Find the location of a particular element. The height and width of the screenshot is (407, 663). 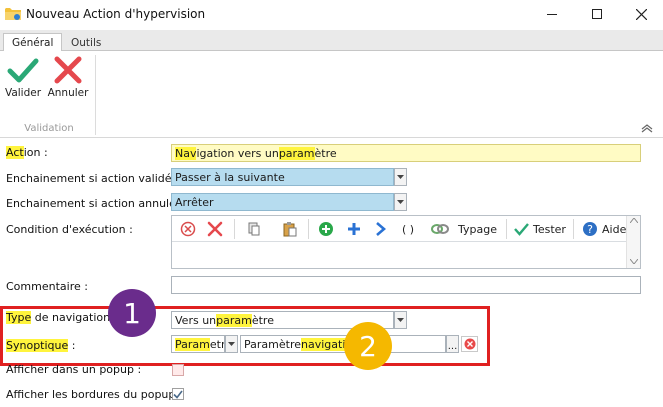

add-circle-icon is located at coordinates (326, 229).